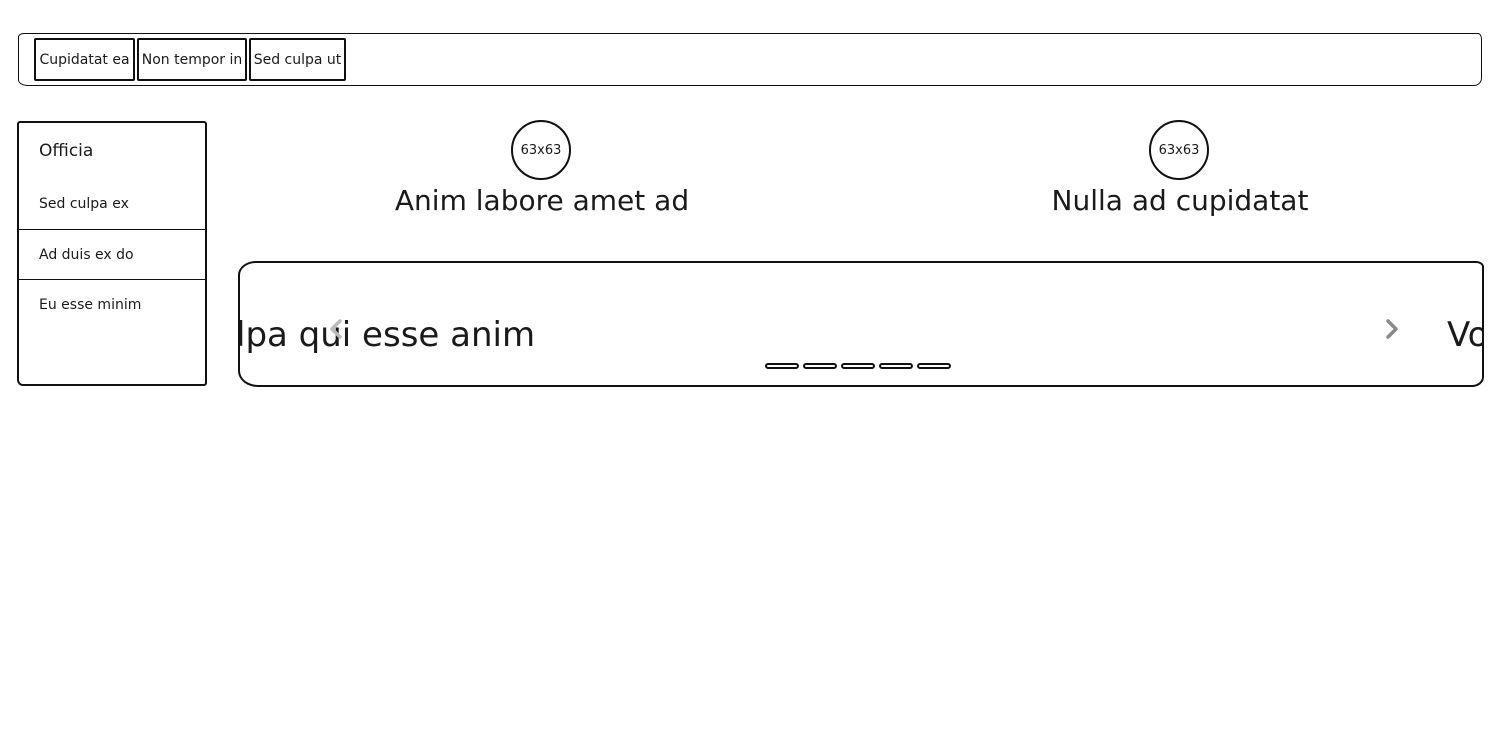 This screenshot has width=1500, height=752. I want to click on carousel-next-slide-text: Vo, so click(1464, 335).